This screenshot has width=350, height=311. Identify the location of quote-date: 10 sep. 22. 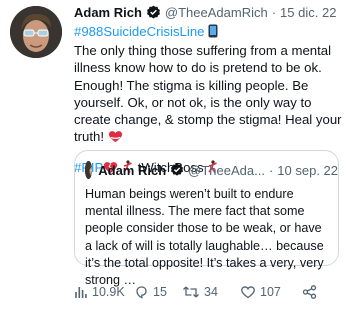
(307, 170).